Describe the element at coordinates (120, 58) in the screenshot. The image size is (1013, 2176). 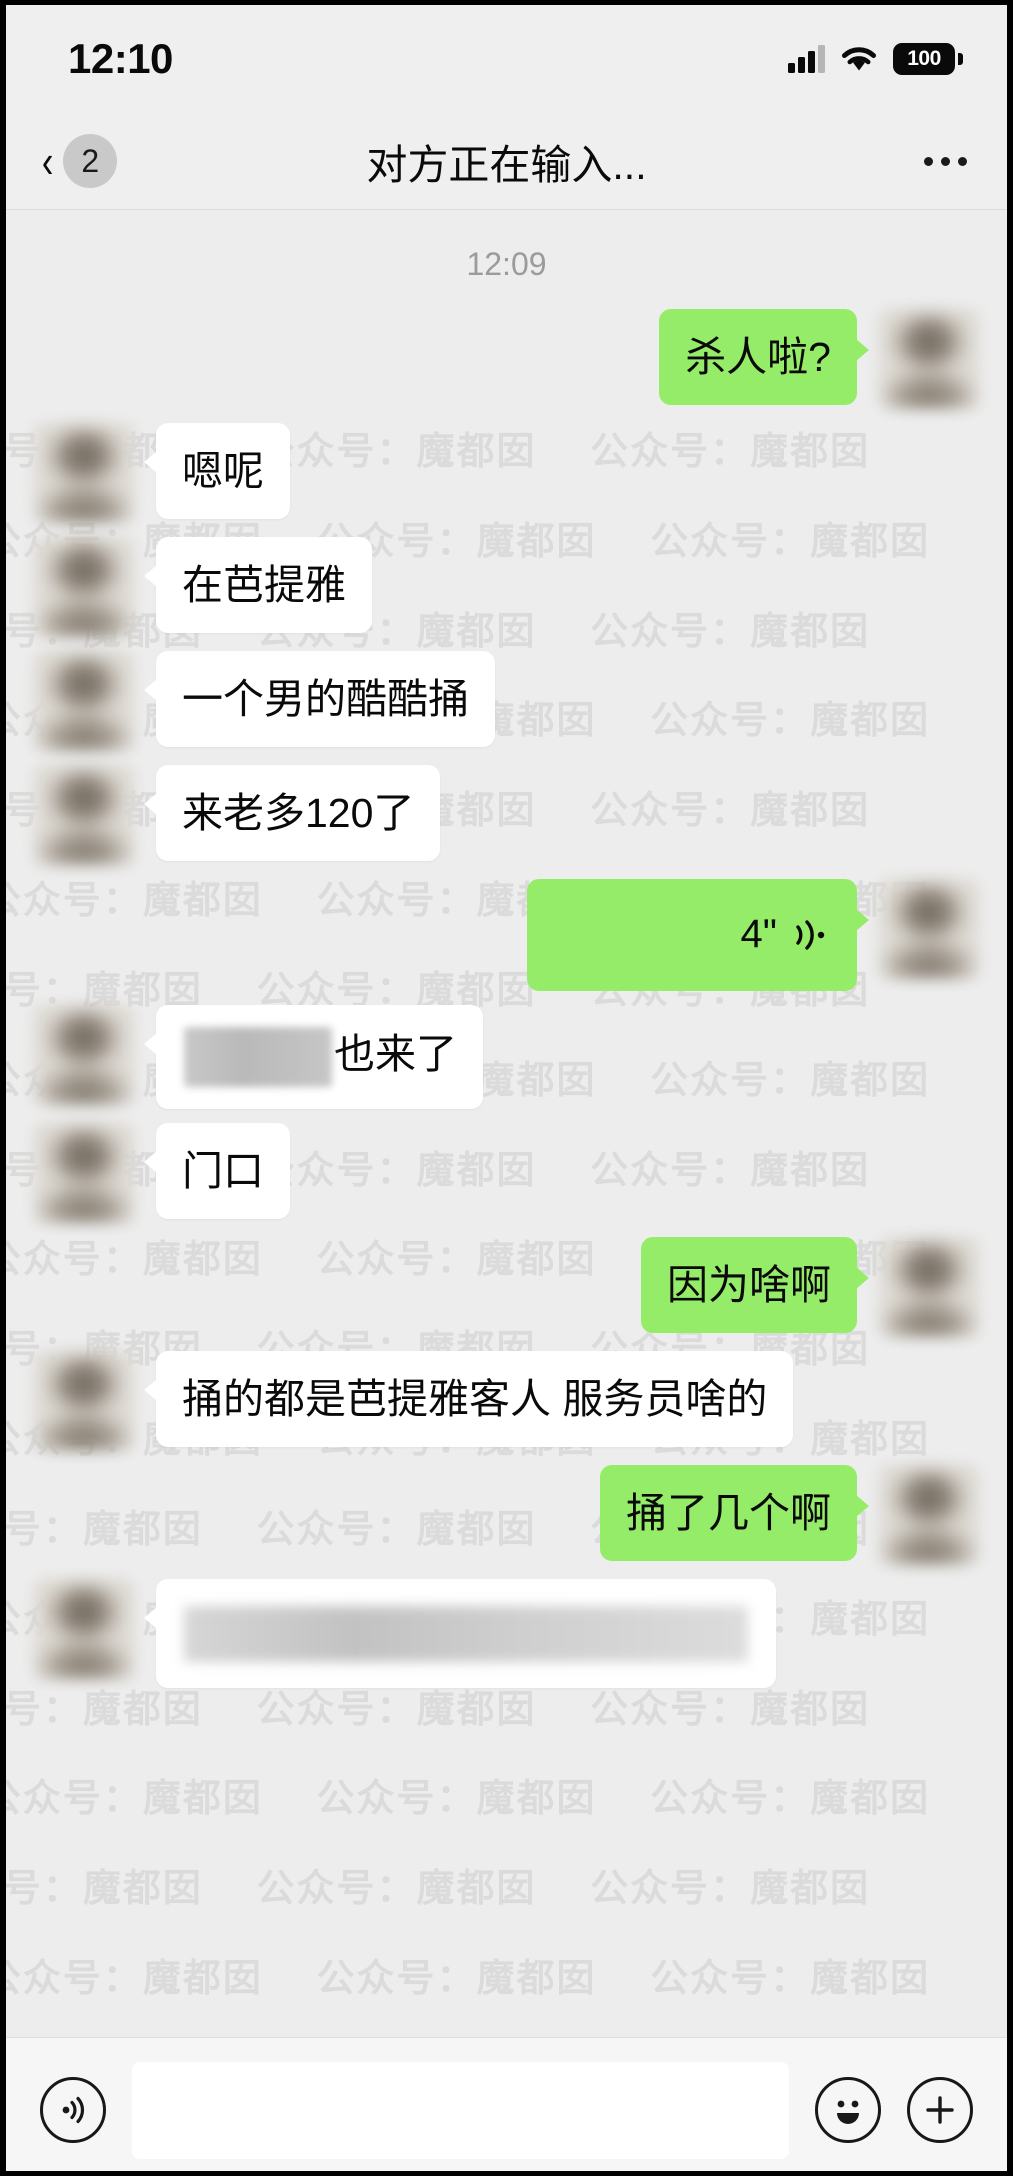
I see `status-time: 12:10` at that location.